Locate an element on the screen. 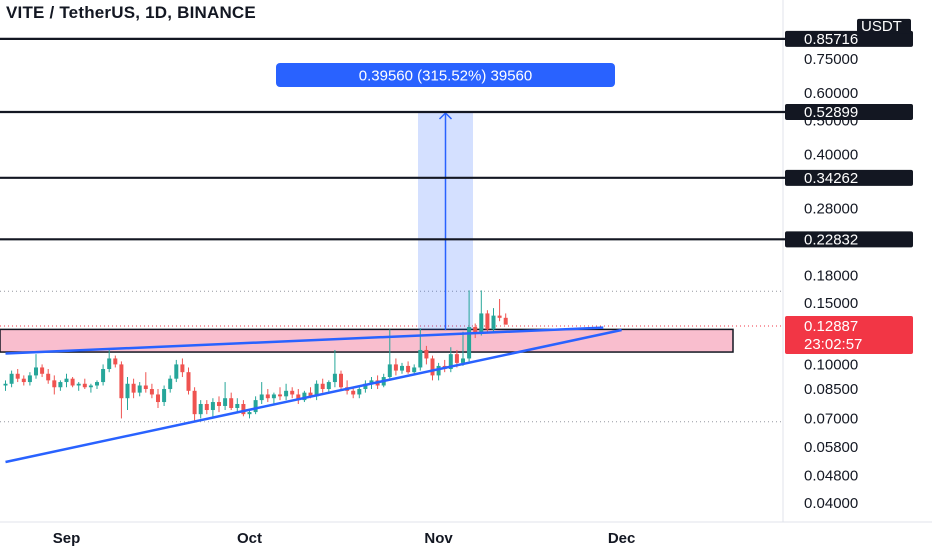 This screenshot has width=932, height=550. price-tick-label: 0.18000 is located at coordinates (831, 275).